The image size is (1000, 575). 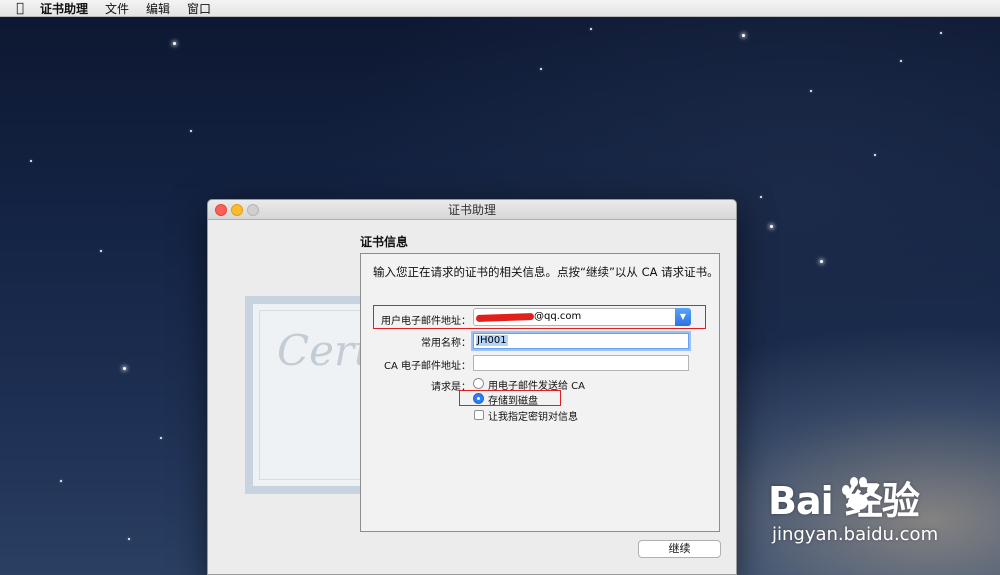 What do you see at coordinates (855, 534) in the screenshot?
I see `watermark-url: jingyan.baidu.com` at bounding box center [855, 534].